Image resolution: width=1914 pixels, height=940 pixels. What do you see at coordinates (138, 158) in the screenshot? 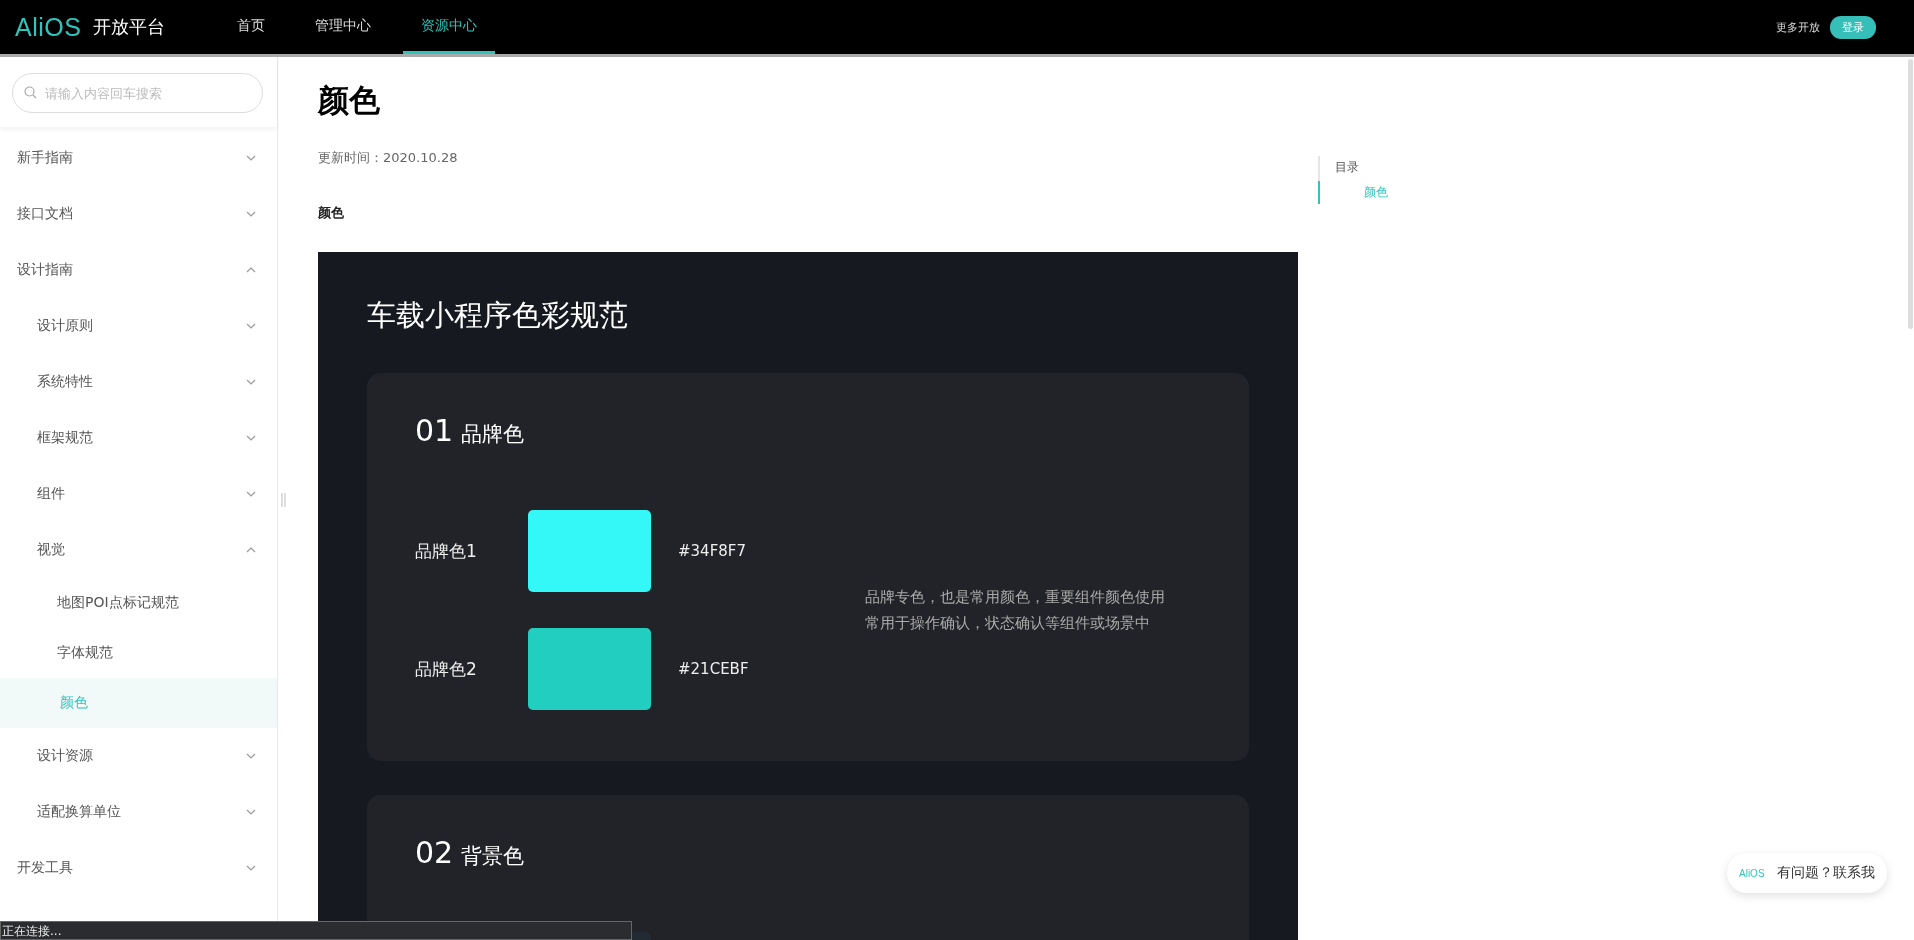
I see `sidebar-item: 新手指南` at bounding box center [138, 158].